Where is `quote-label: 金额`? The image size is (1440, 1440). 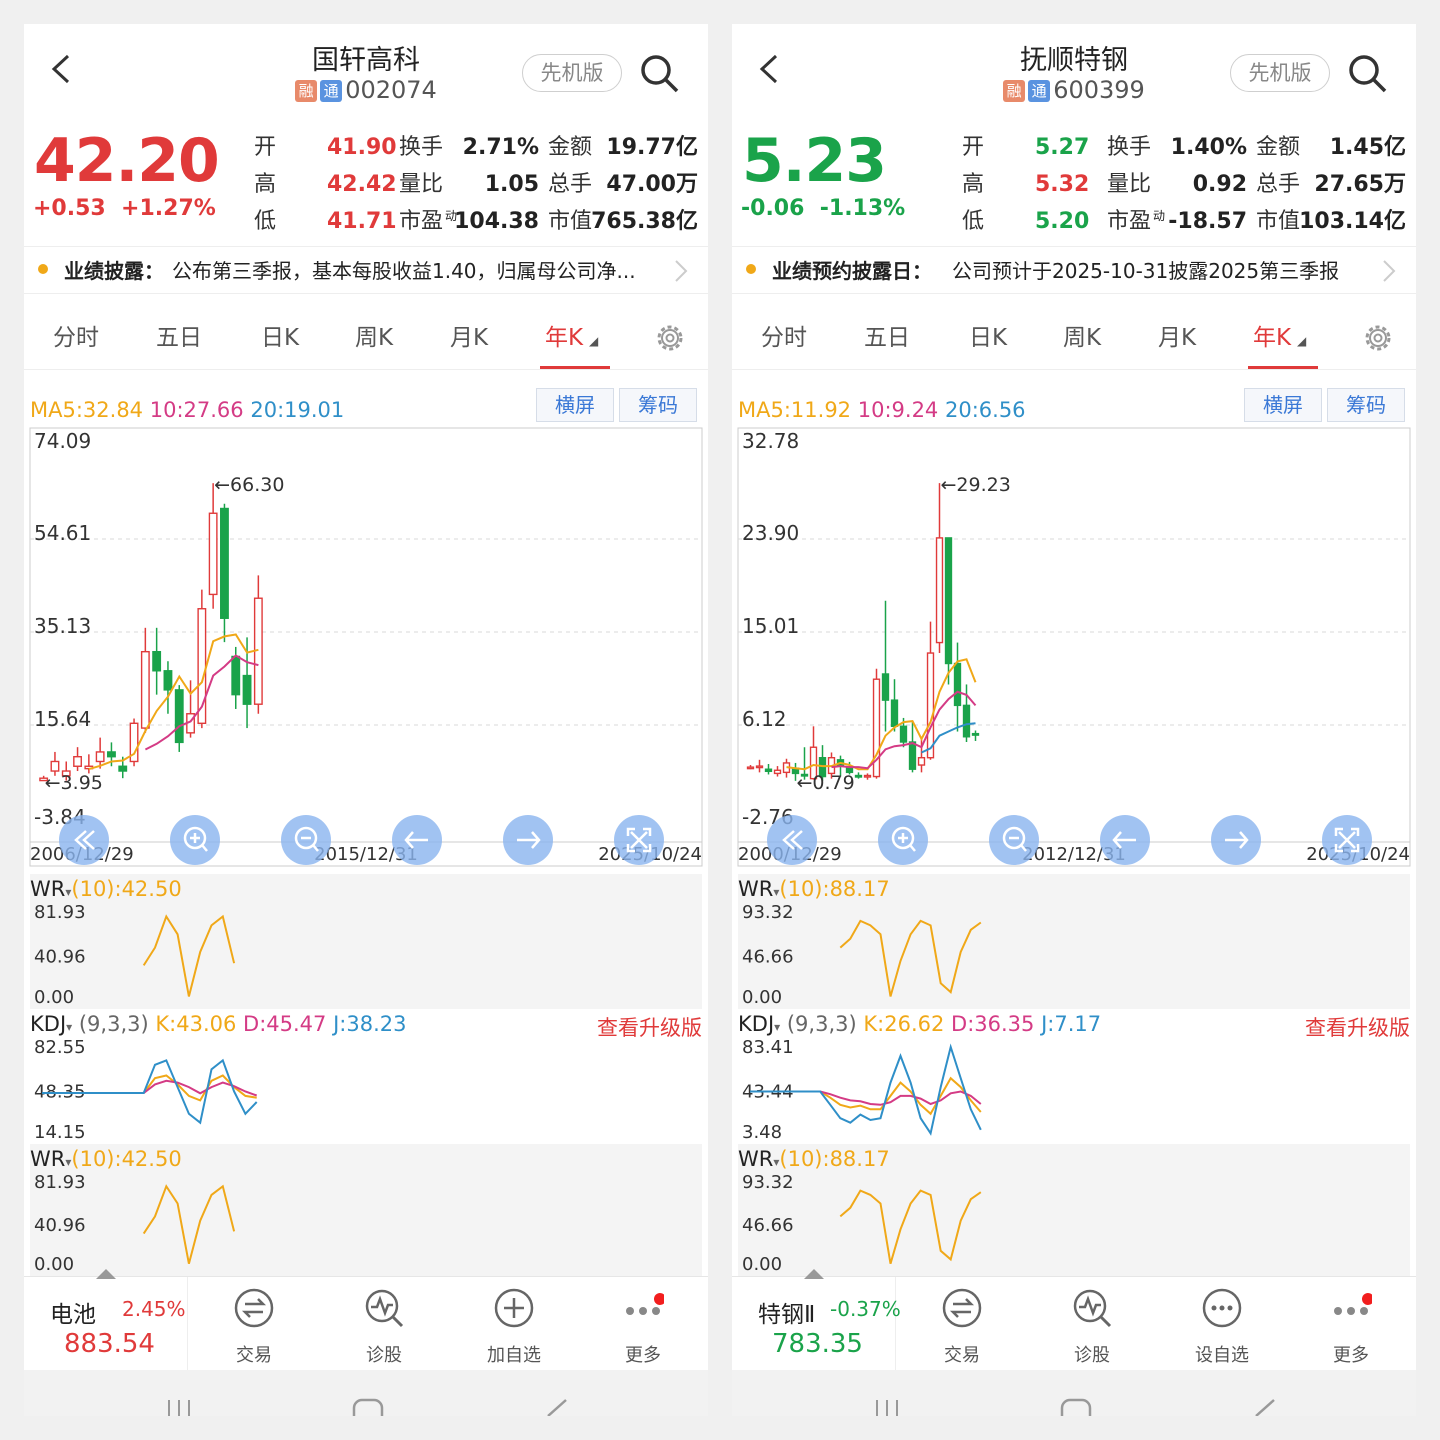
quote-label: 金额 is located at coordinates (570, 147).